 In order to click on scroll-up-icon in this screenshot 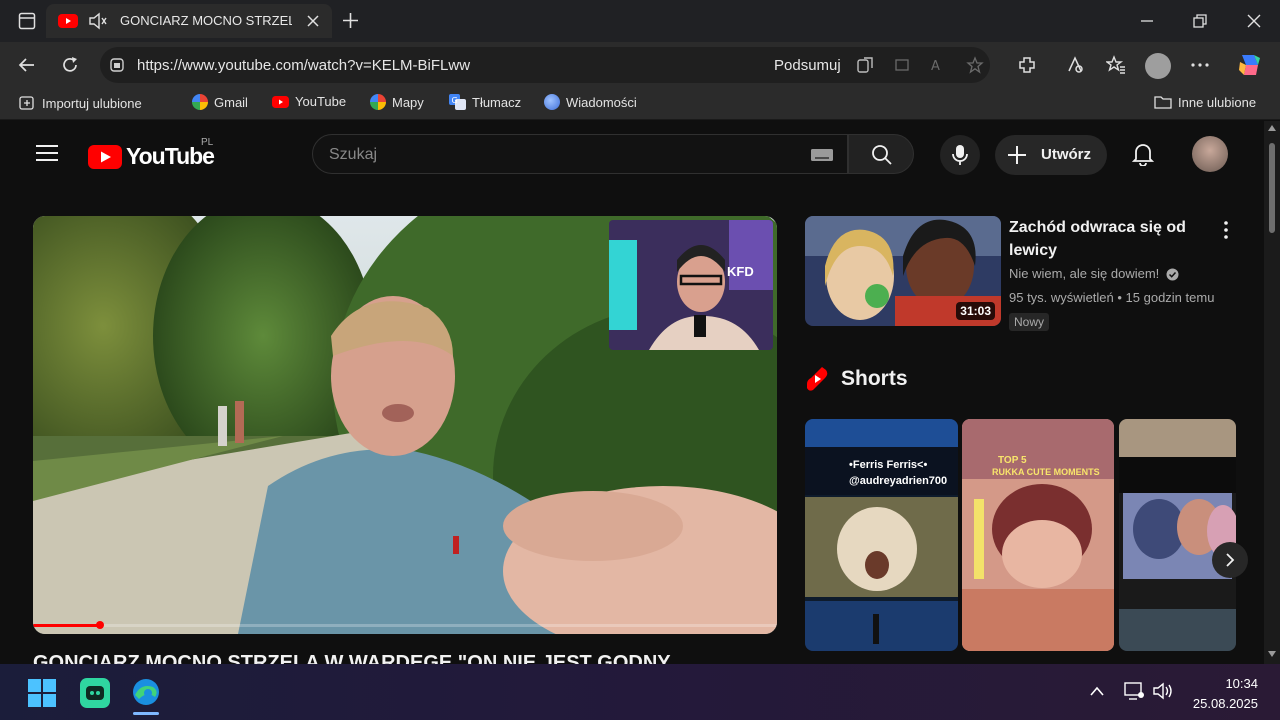, I will do `click(1272, 128)`.